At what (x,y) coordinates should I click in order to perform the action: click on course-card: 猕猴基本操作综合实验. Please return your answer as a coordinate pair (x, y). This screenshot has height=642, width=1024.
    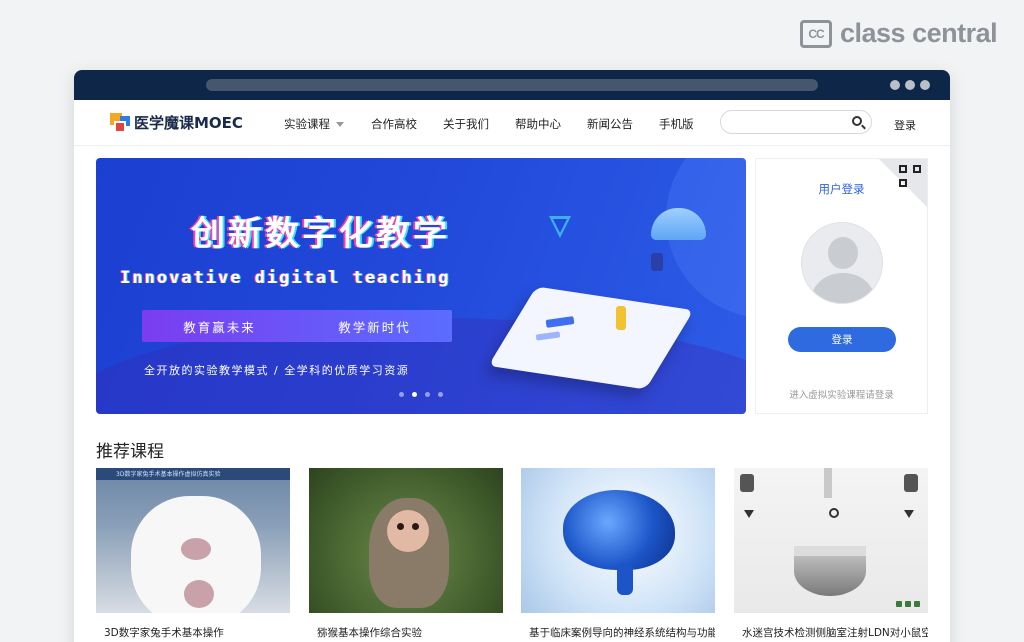
    Looking at the image, I should click on (406, 555).